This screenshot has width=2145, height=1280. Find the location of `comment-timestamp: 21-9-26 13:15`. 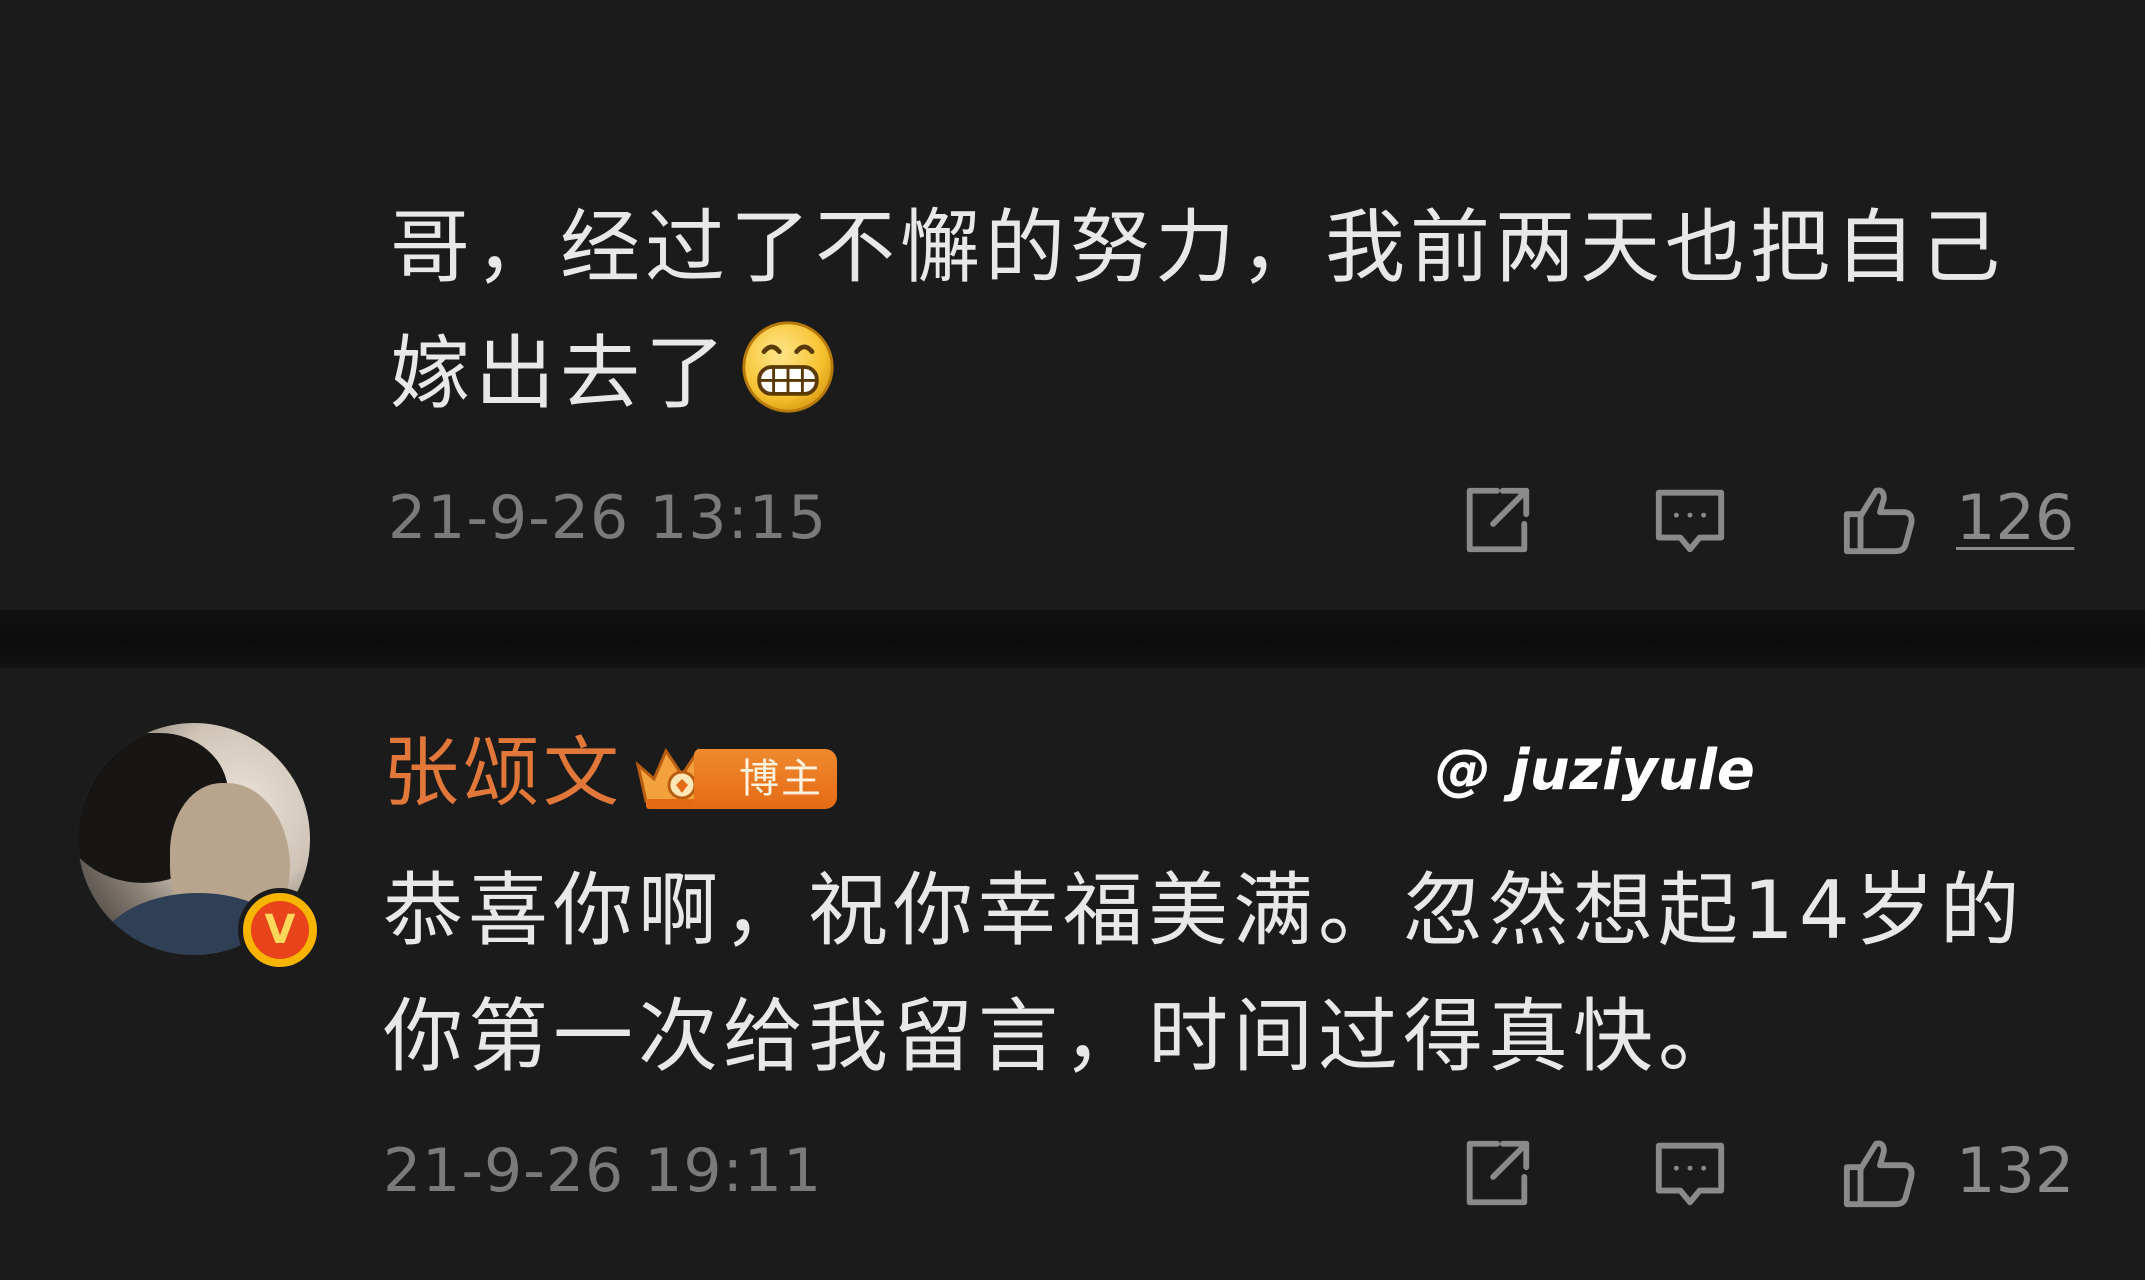

comment-timestamp: 21-9-26 13:15 is located at coordinates (608, 518).